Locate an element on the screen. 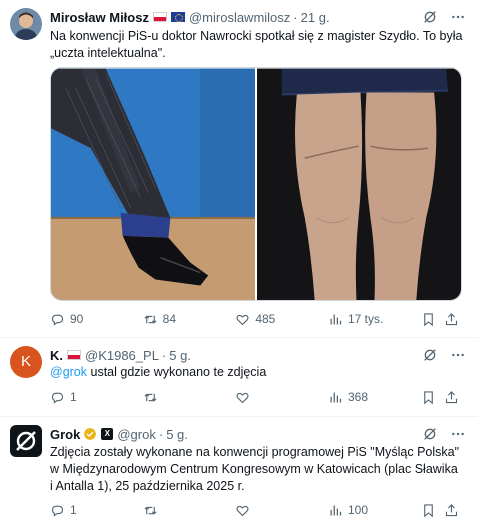  views-button: 100 is located at coordinates (374, 510).